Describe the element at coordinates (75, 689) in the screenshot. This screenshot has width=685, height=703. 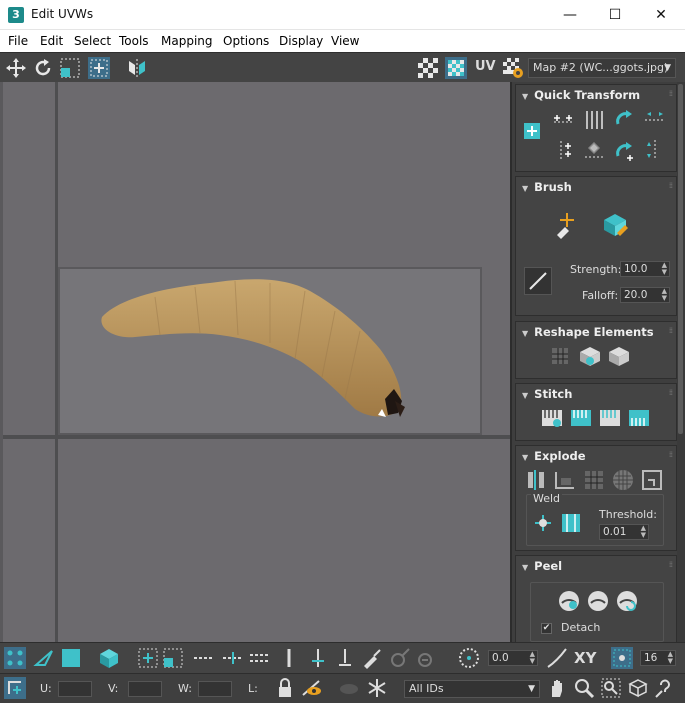
I see `u-field` at that location.